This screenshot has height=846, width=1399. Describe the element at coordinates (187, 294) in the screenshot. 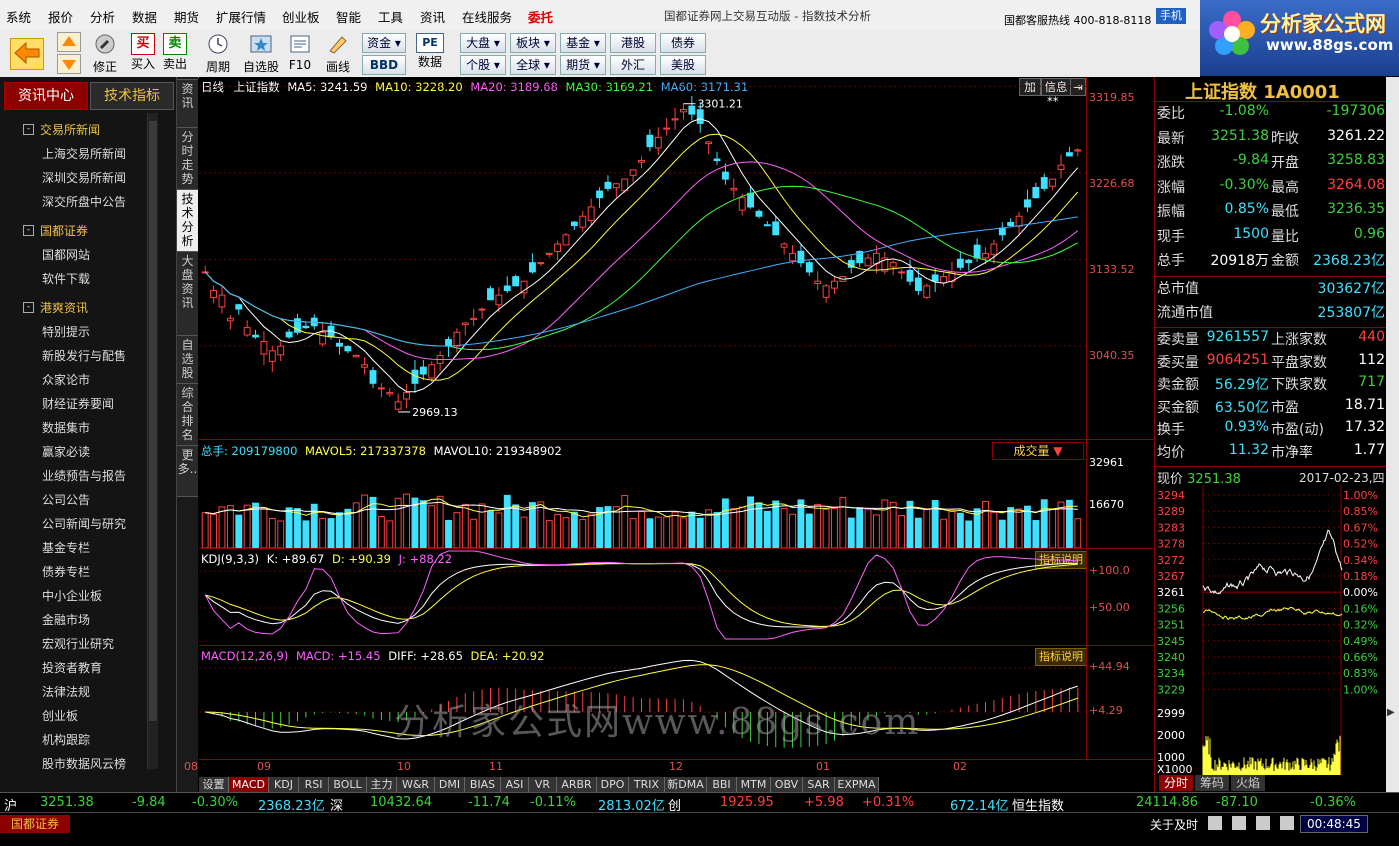

I see `side-tab-3: 大盘资讯` at that location.